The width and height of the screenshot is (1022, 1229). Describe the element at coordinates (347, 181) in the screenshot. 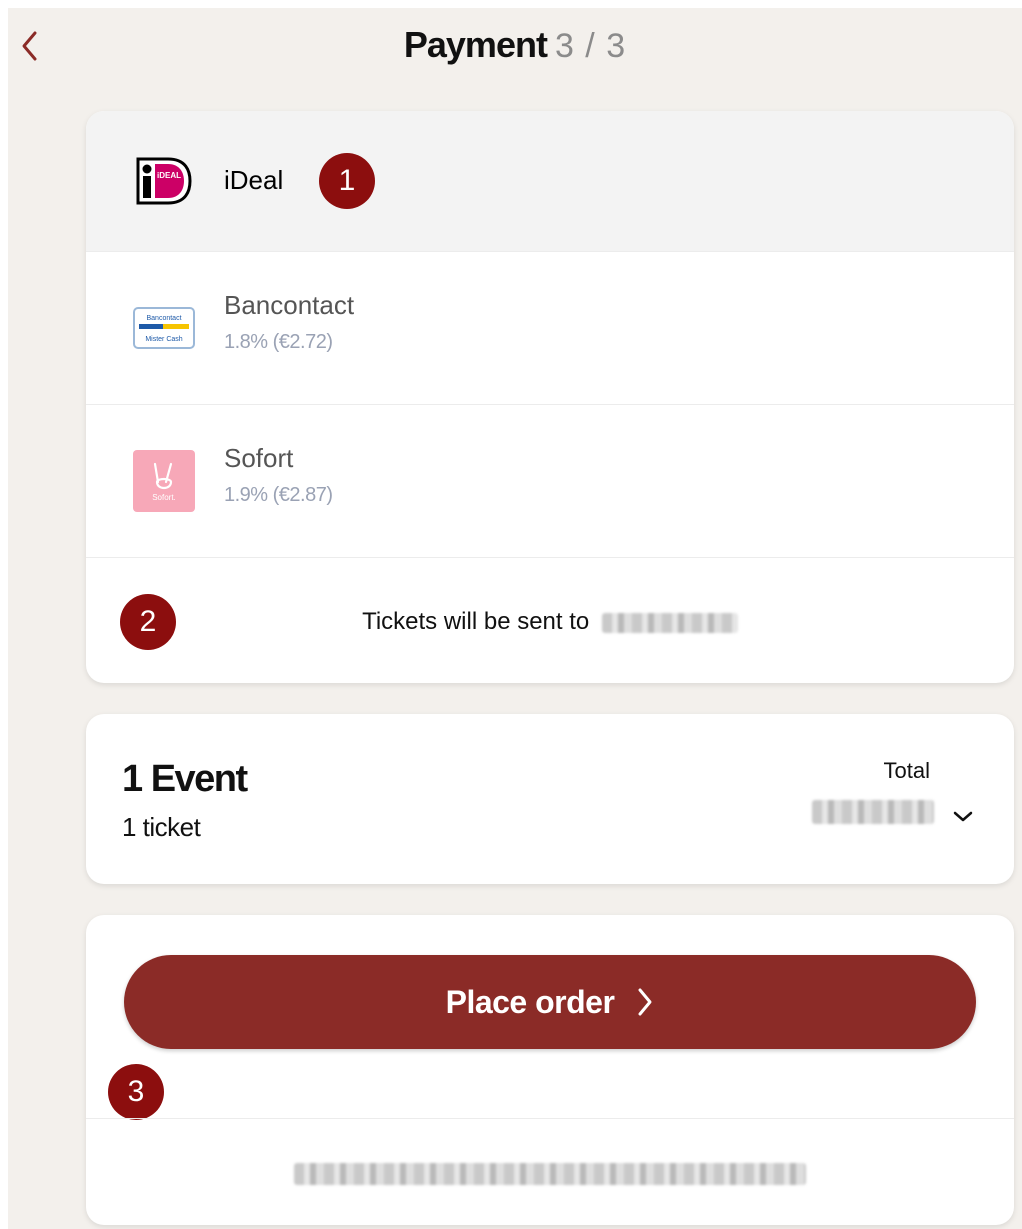

I see `annotation-badge-1: 1` at that location.